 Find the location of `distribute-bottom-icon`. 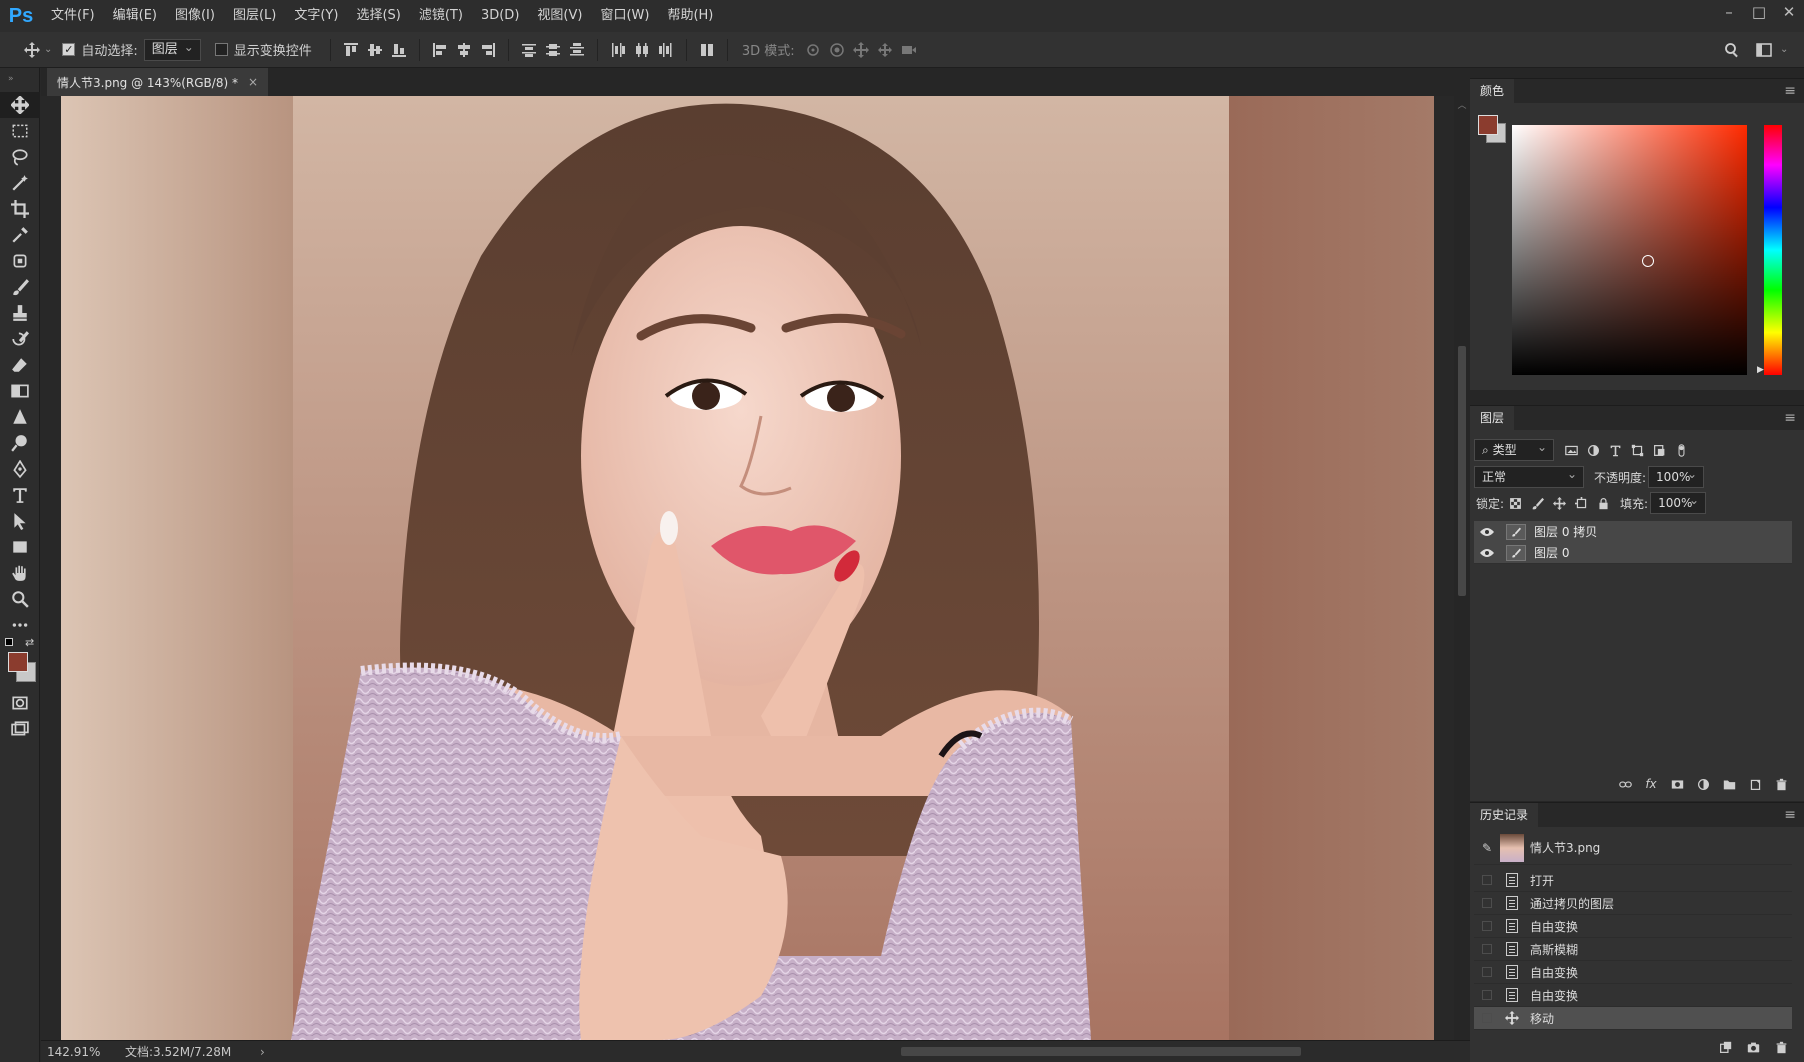

distribute-bottom-icon is located at coordinates (577, 50).